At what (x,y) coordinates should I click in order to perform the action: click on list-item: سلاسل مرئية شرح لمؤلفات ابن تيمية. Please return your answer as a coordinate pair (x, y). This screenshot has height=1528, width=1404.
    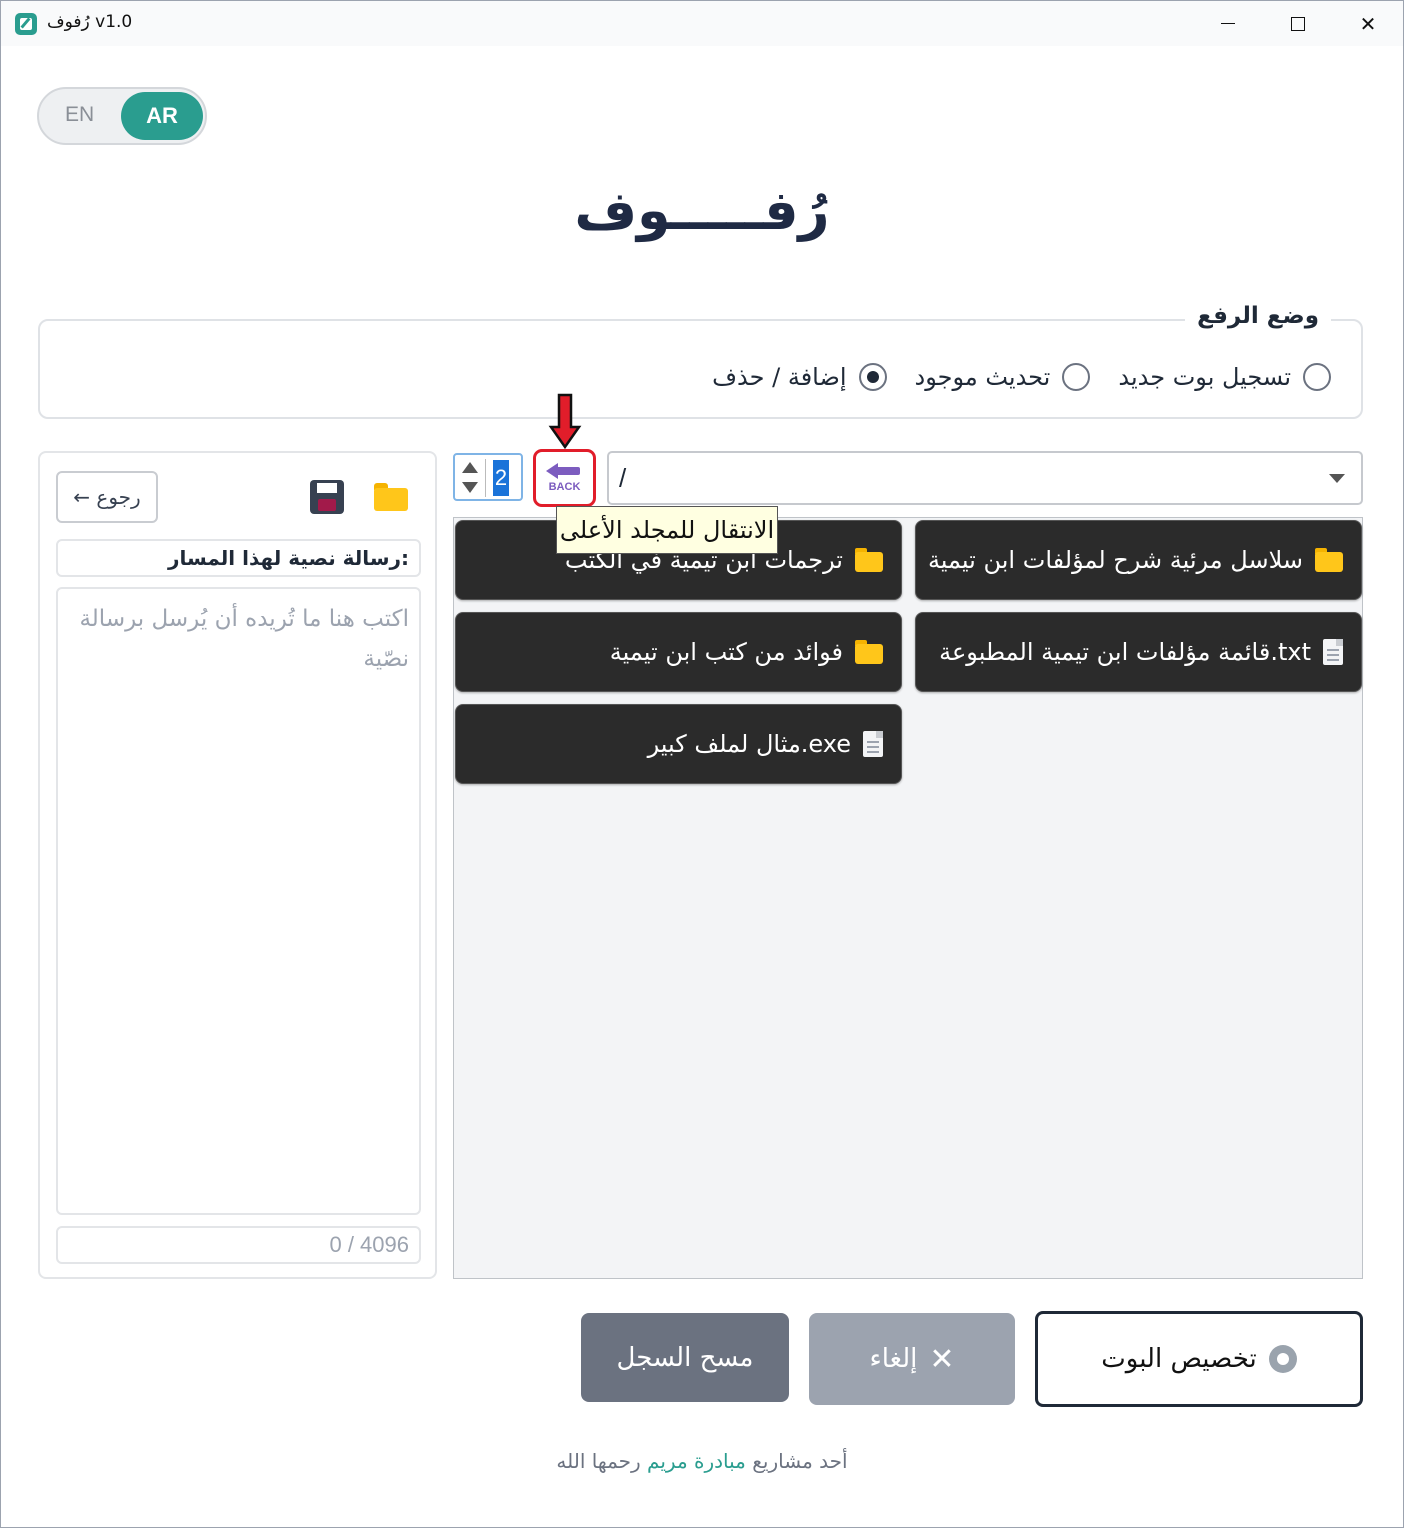
    Looking at the image, I should click on (1138, 560).